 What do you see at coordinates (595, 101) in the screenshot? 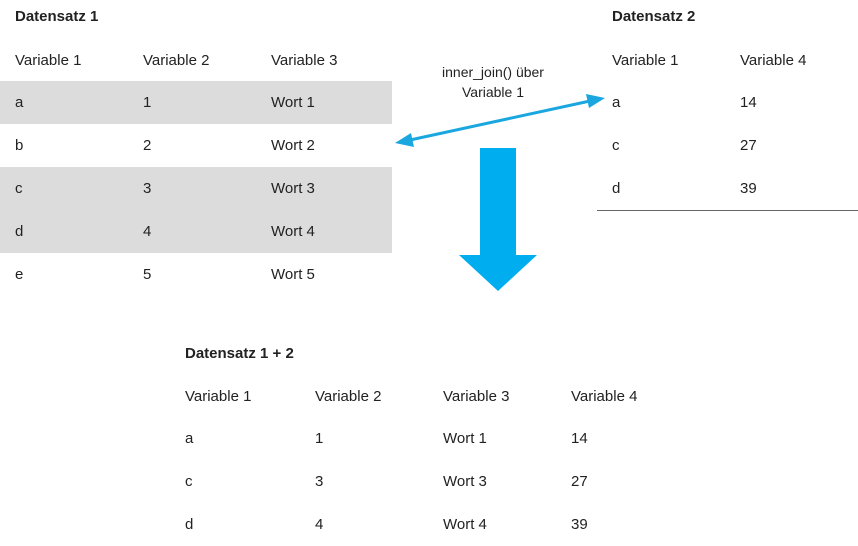
I see `join-arrow-head-right` at bounding box center [595, 101].